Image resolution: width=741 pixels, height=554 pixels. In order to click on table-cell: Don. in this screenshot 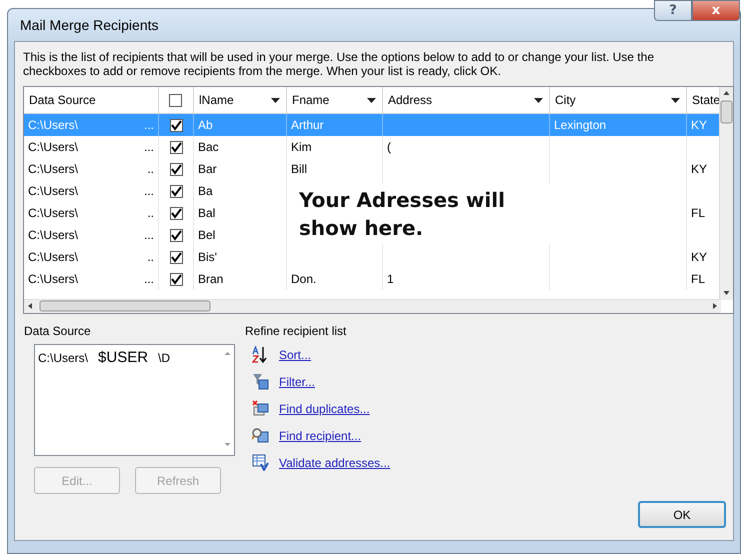, I will do `click(303, 279)`.